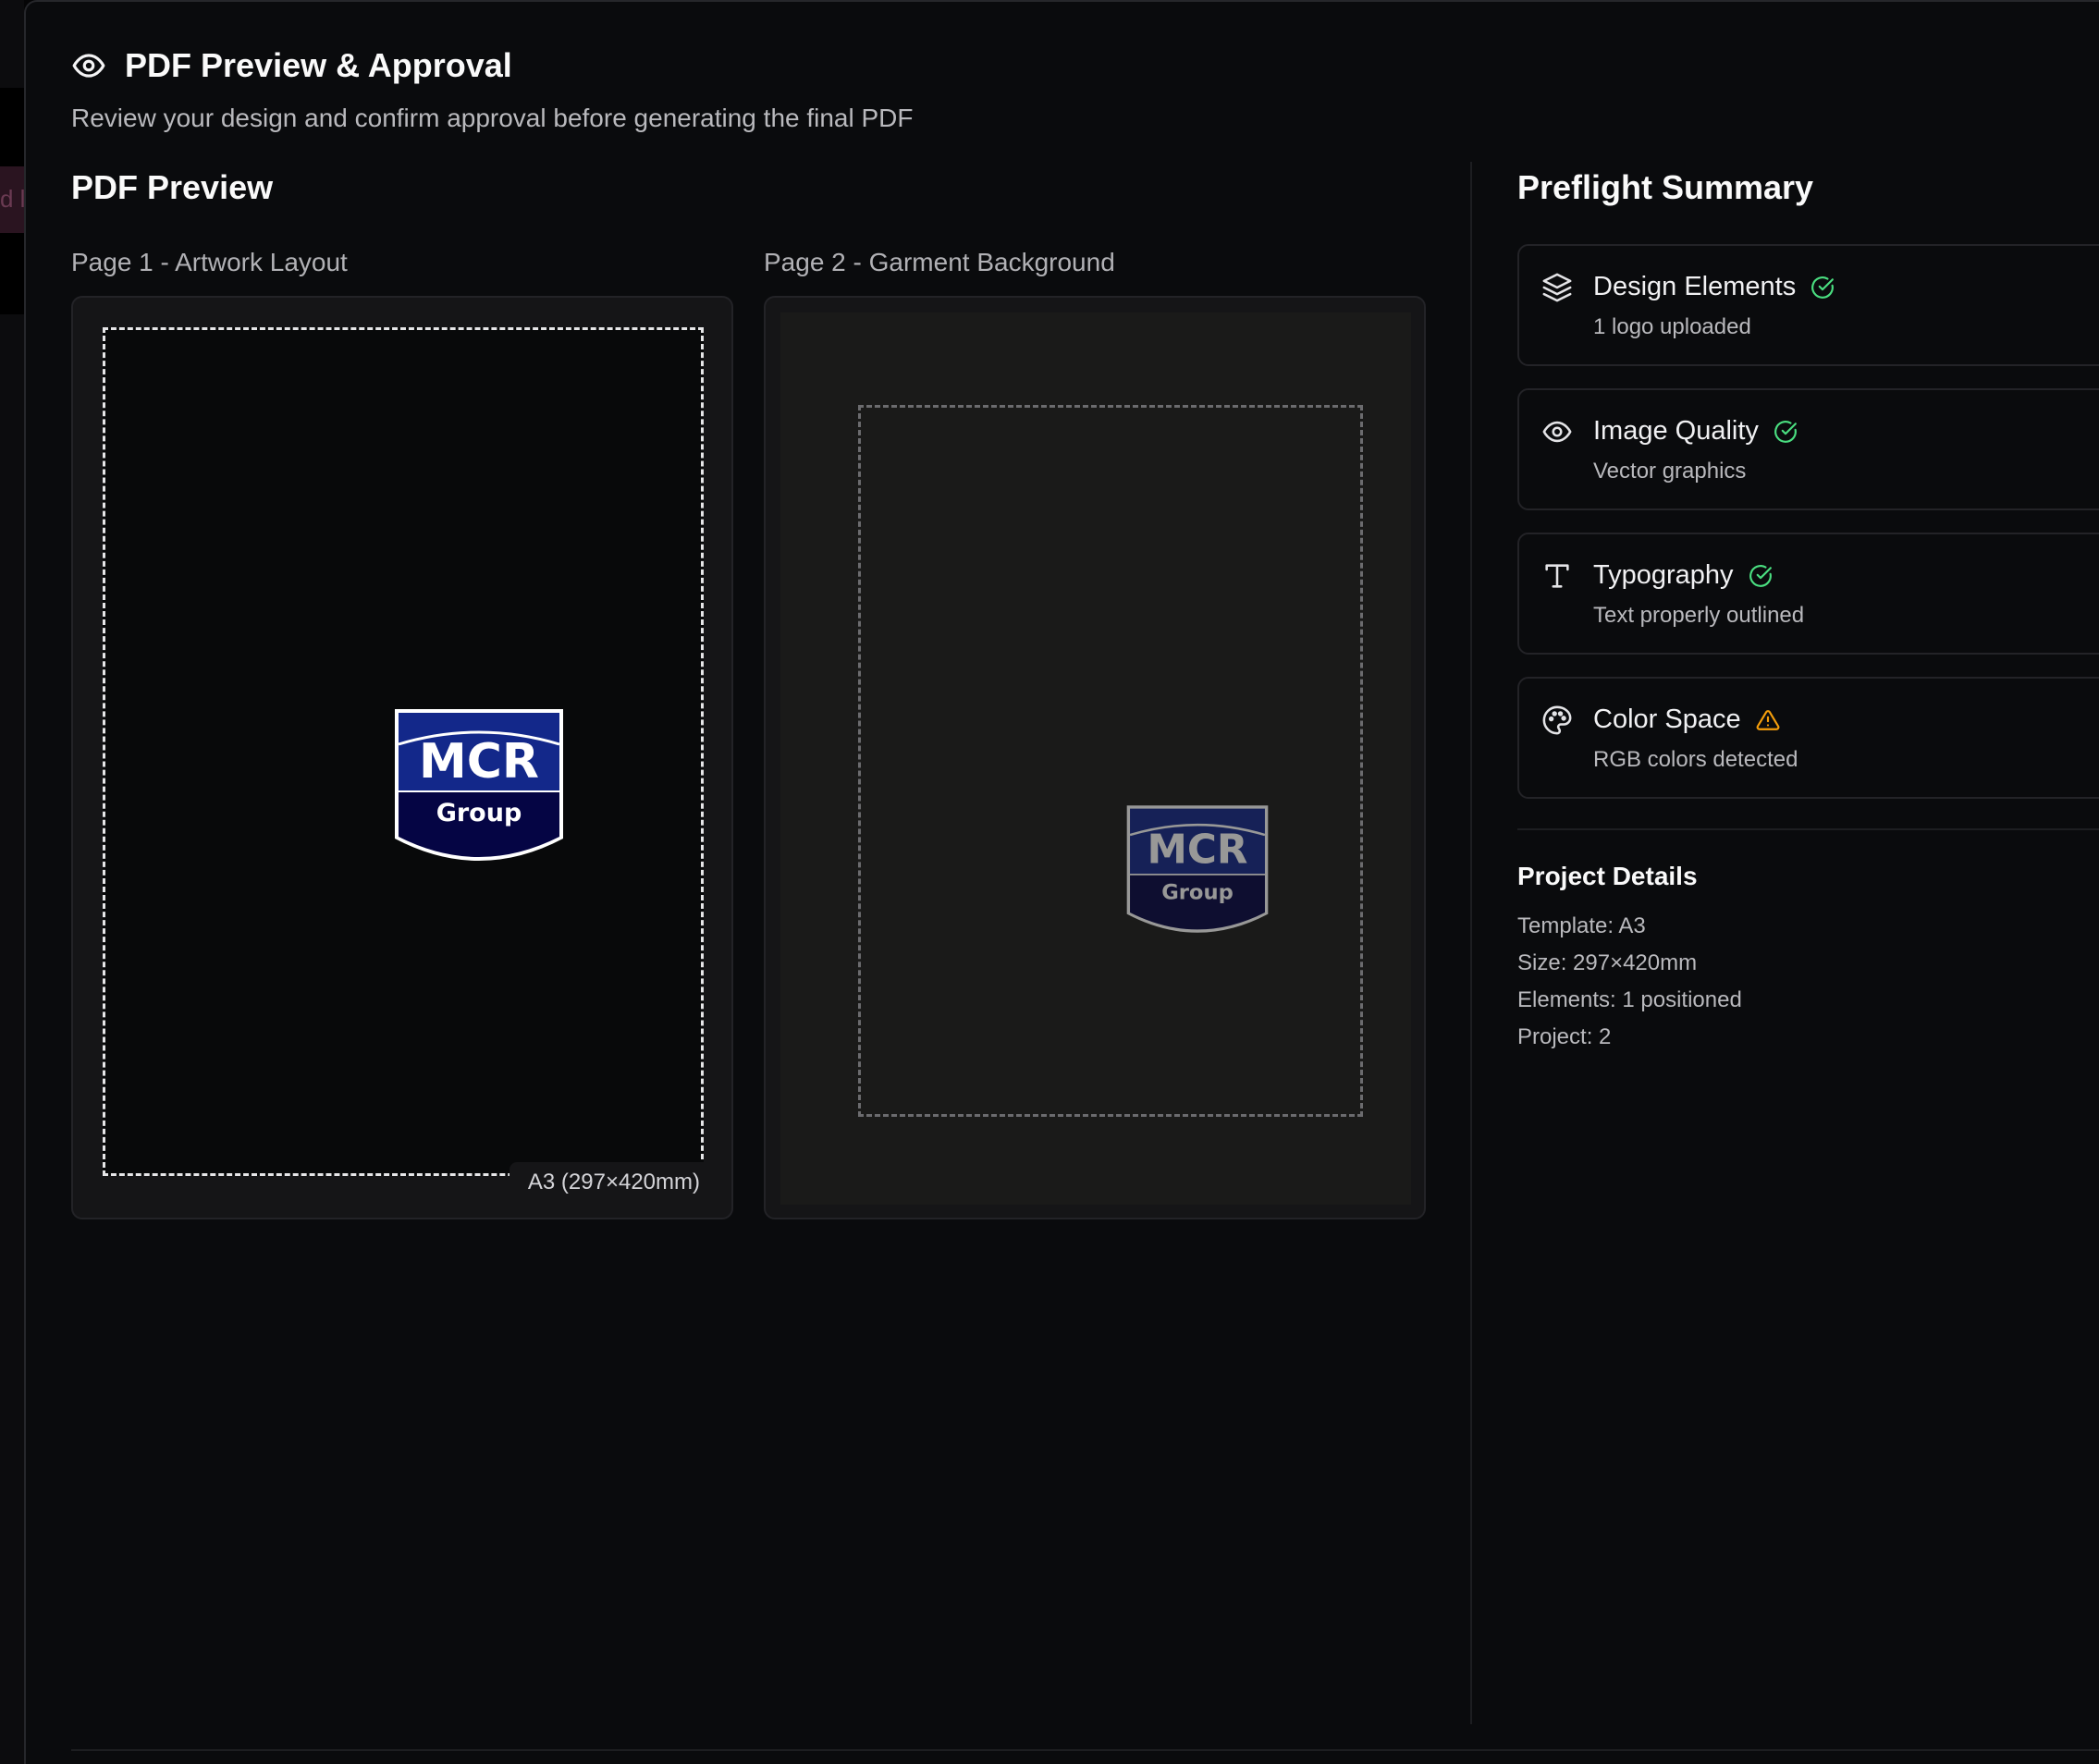 Image resolution: width=2099 pixels, height=1764 pixels. What do you see at coordinates (1767, 720) in the screenshot?
I see `warning-triangle-icon` at bounding box center [1767, 720].